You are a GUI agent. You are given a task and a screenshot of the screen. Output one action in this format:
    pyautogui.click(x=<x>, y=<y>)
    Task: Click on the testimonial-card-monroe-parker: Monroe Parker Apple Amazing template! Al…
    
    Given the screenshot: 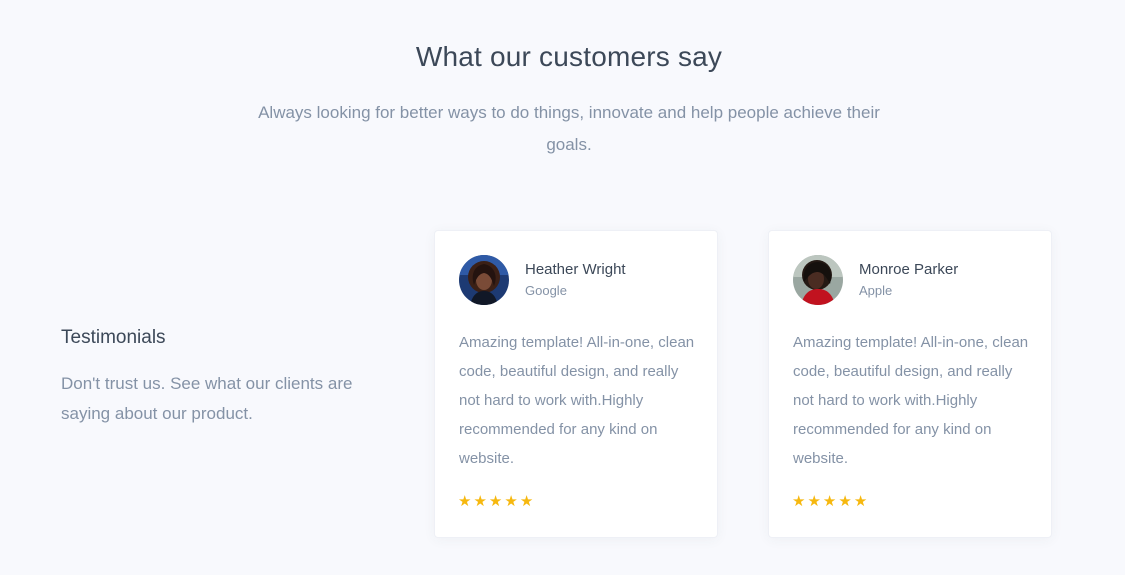 What is the action you would take?
    pyautogui.click(x=910, y=384)
    